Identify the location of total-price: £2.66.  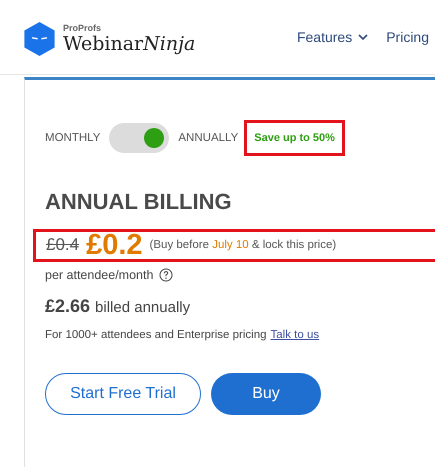
(67, 306).